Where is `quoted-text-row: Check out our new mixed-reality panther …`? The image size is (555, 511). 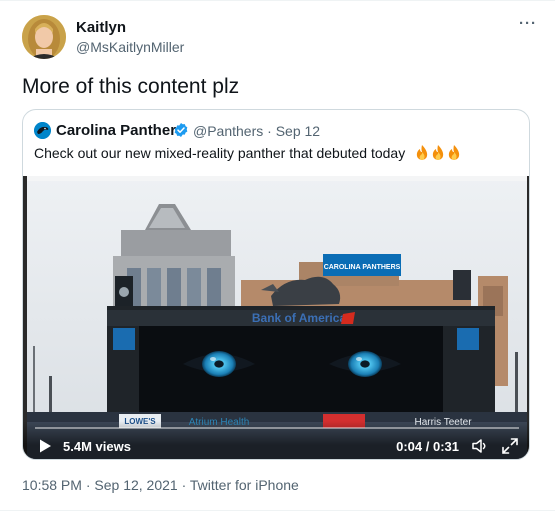
quoted-text-row: Check out our new mixed-reality panther … is located at coordinates (247, 153).